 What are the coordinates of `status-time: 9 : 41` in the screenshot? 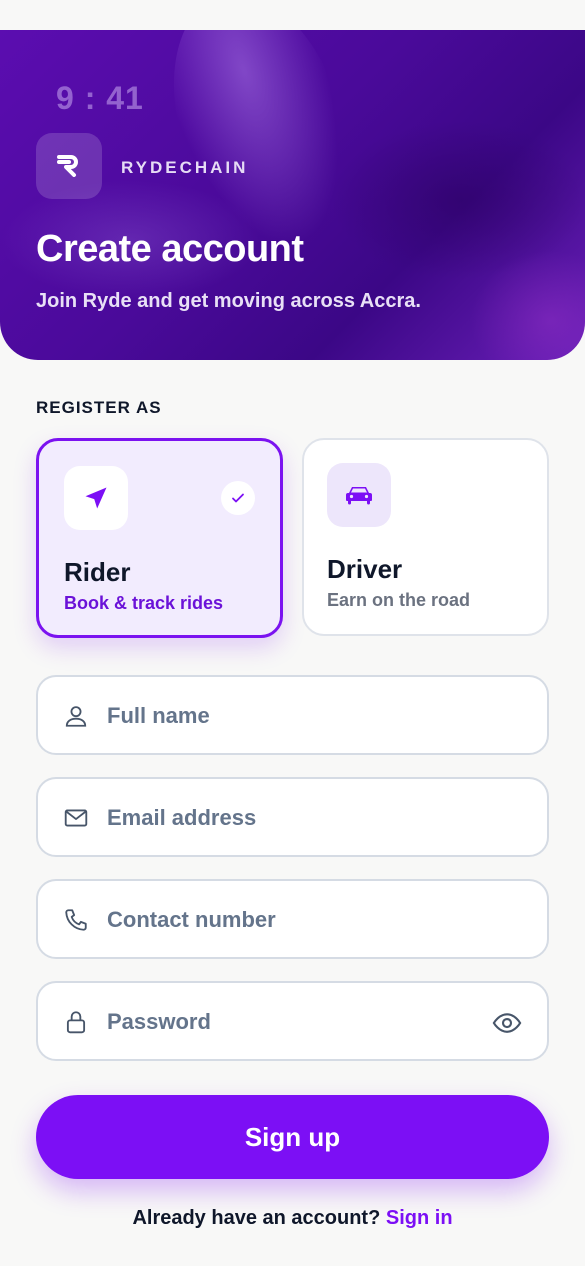 It's located at (100, 98).